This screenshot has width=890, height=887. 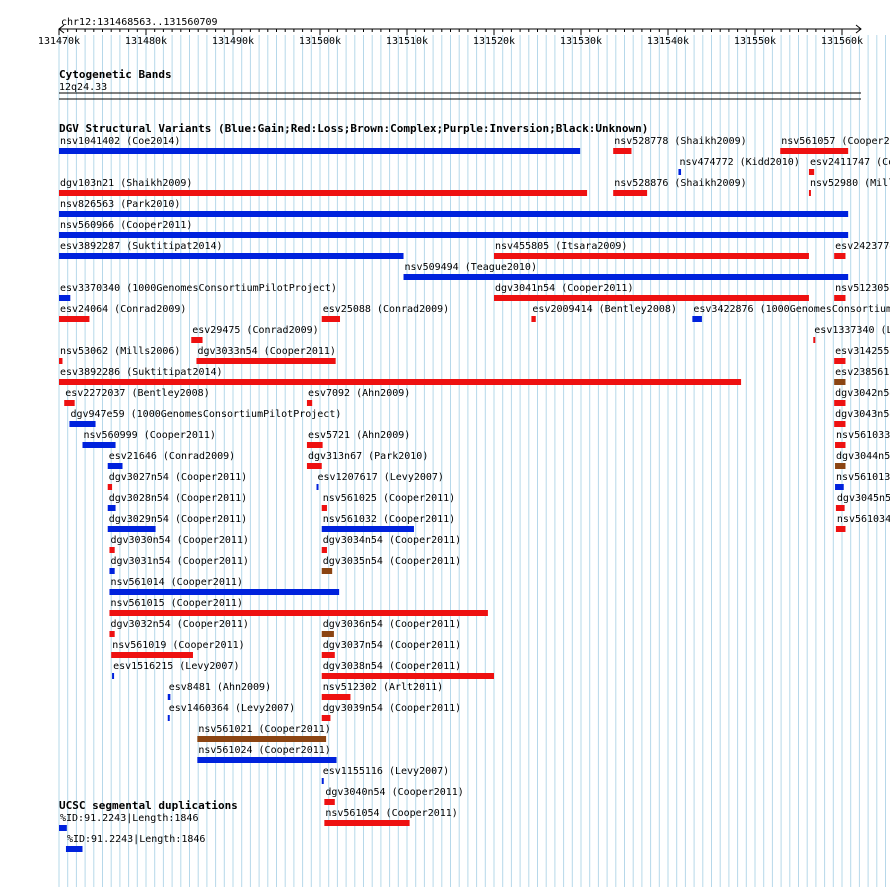 What do you see at coordinates (382, 691) in the screenshot?
I see `dgv-feature: nsv512302 (Arlt2011)` at bounding box center [382, 691].